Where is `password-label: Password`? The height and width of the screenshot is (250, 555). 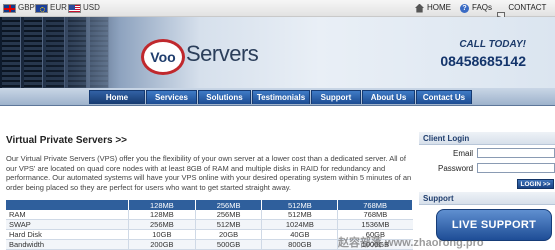
password-label: Password is located at coordinates (456, 168).